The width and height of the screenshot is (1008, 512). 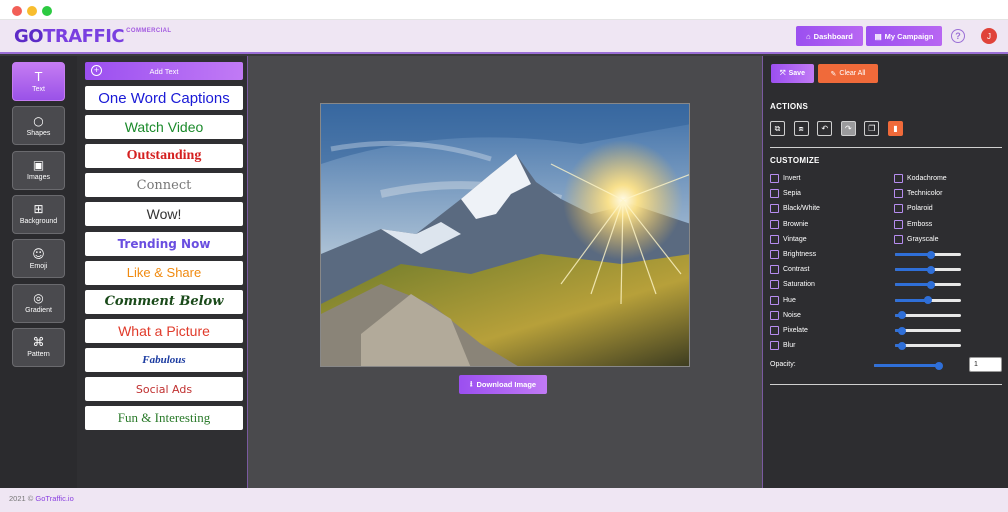 What do you see at coordinates (777, 128) in the screenshot?
I see `copy-icon: ⧉` at bounding box center [777, 128].